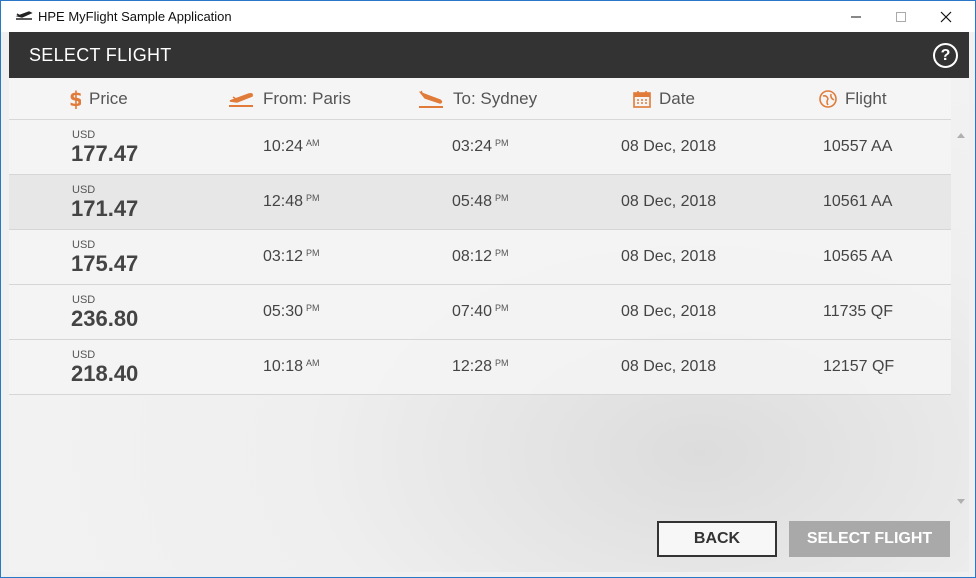 The image size is (976, 578). What do you see at coordinates (858, 311) in the screenshot?
I see `flight-number: 11735 QF` at bounding box center [858, 311].